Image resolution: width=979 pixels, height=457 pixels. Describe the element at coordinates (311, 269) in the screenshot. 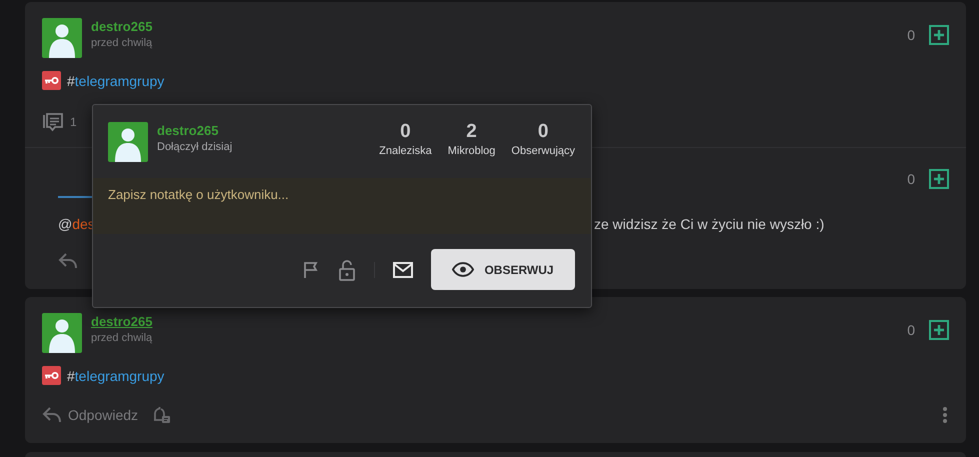

I see `flag-icon` at that location.